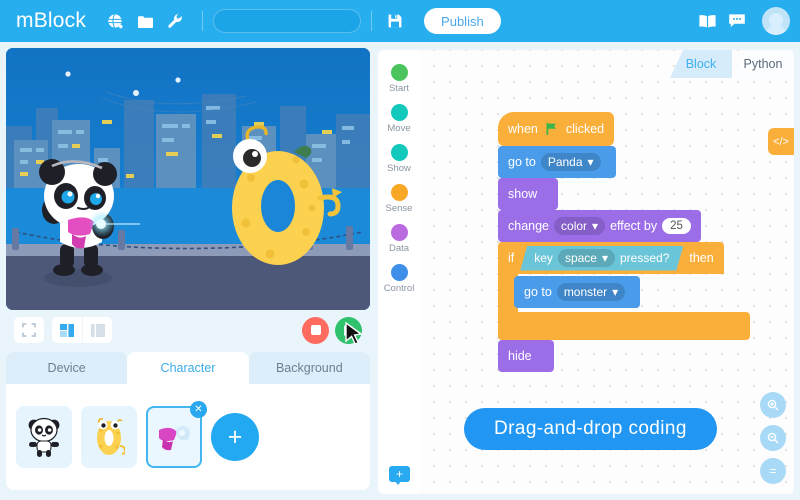  I want to click on add-sprite-button: +, so click(235, 437).